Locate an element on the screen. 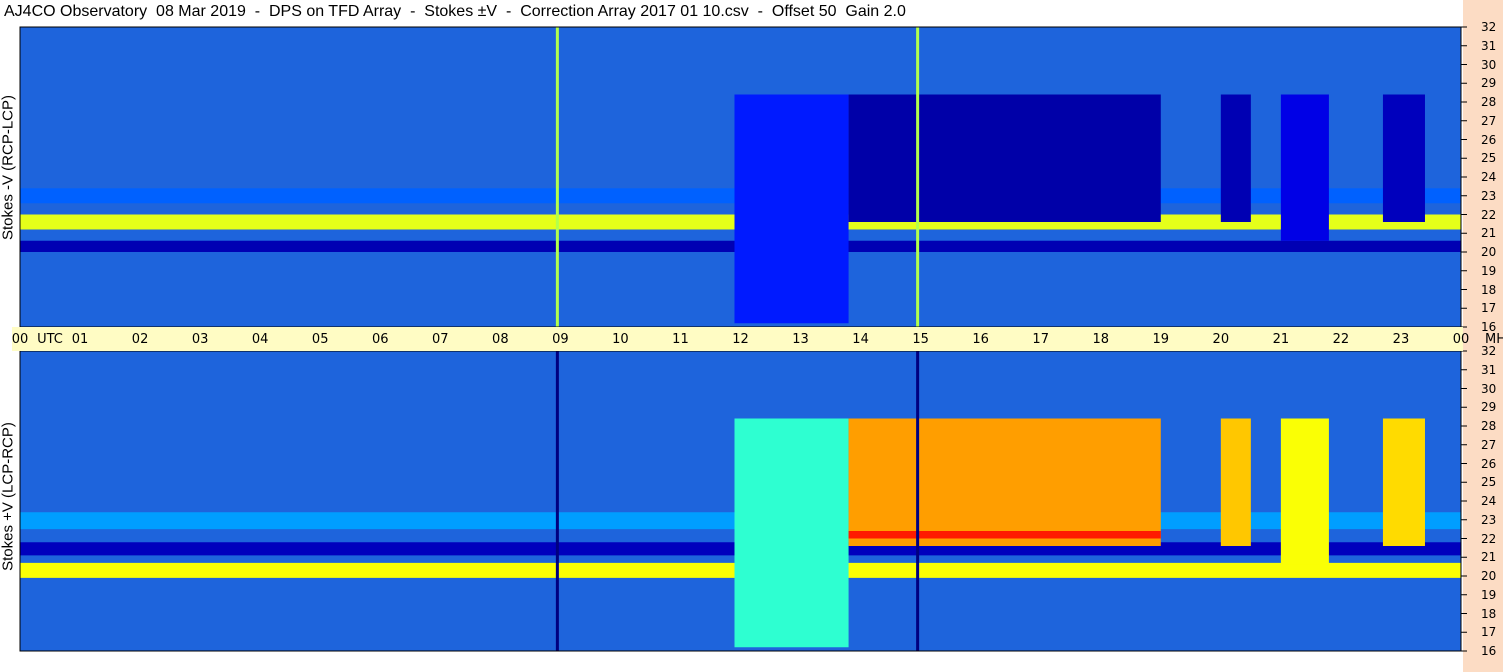 This screenshot has height=672, width=1503. top-panel-y-label: Stokes -V (RCP-LCP) is located at coordinates (8, 167).